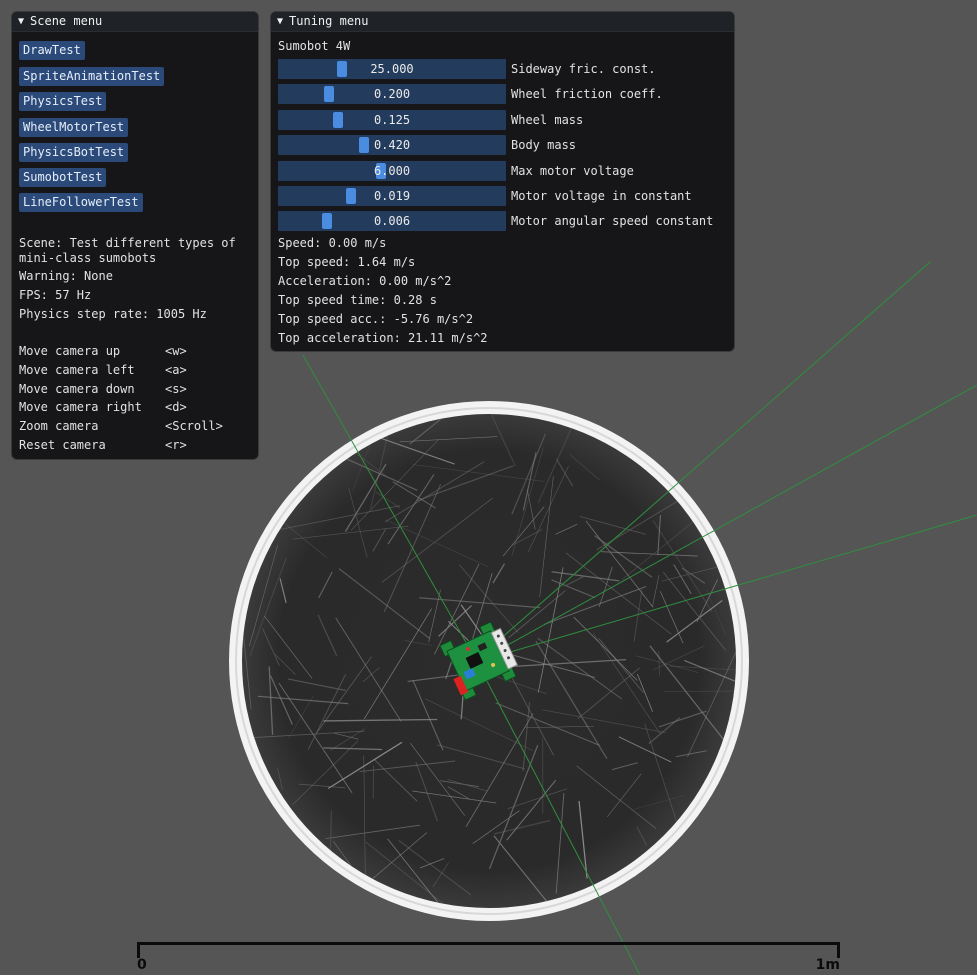 This screenshot has height=975, width=977. I want to click on fps-text: FPS: 57 Hz, so click(55, 295).